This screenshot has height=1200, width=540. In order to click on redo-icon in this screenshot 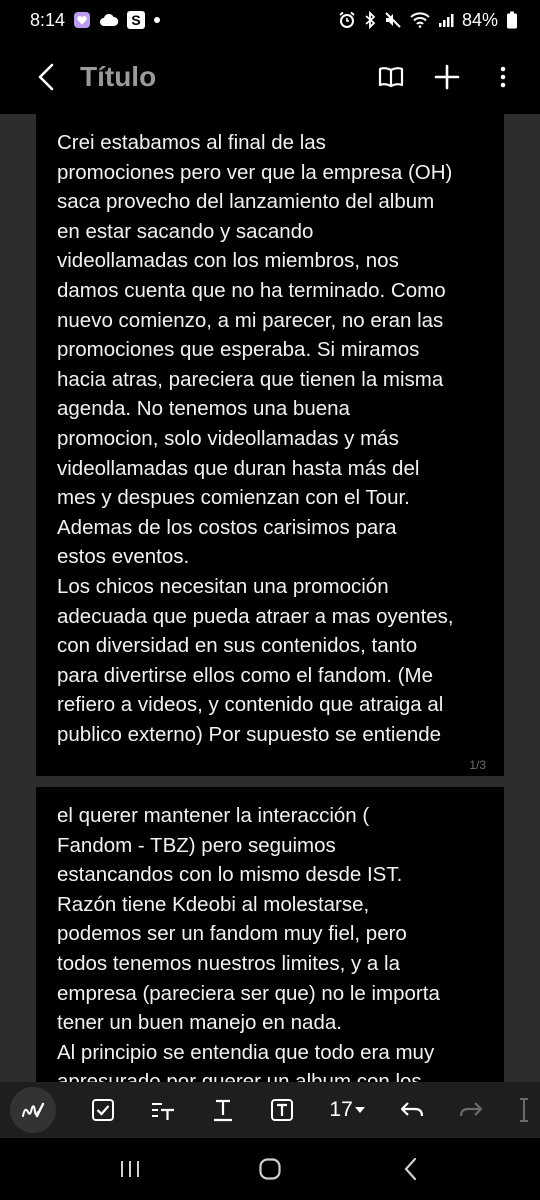, I will do `click(471, 1109)`.